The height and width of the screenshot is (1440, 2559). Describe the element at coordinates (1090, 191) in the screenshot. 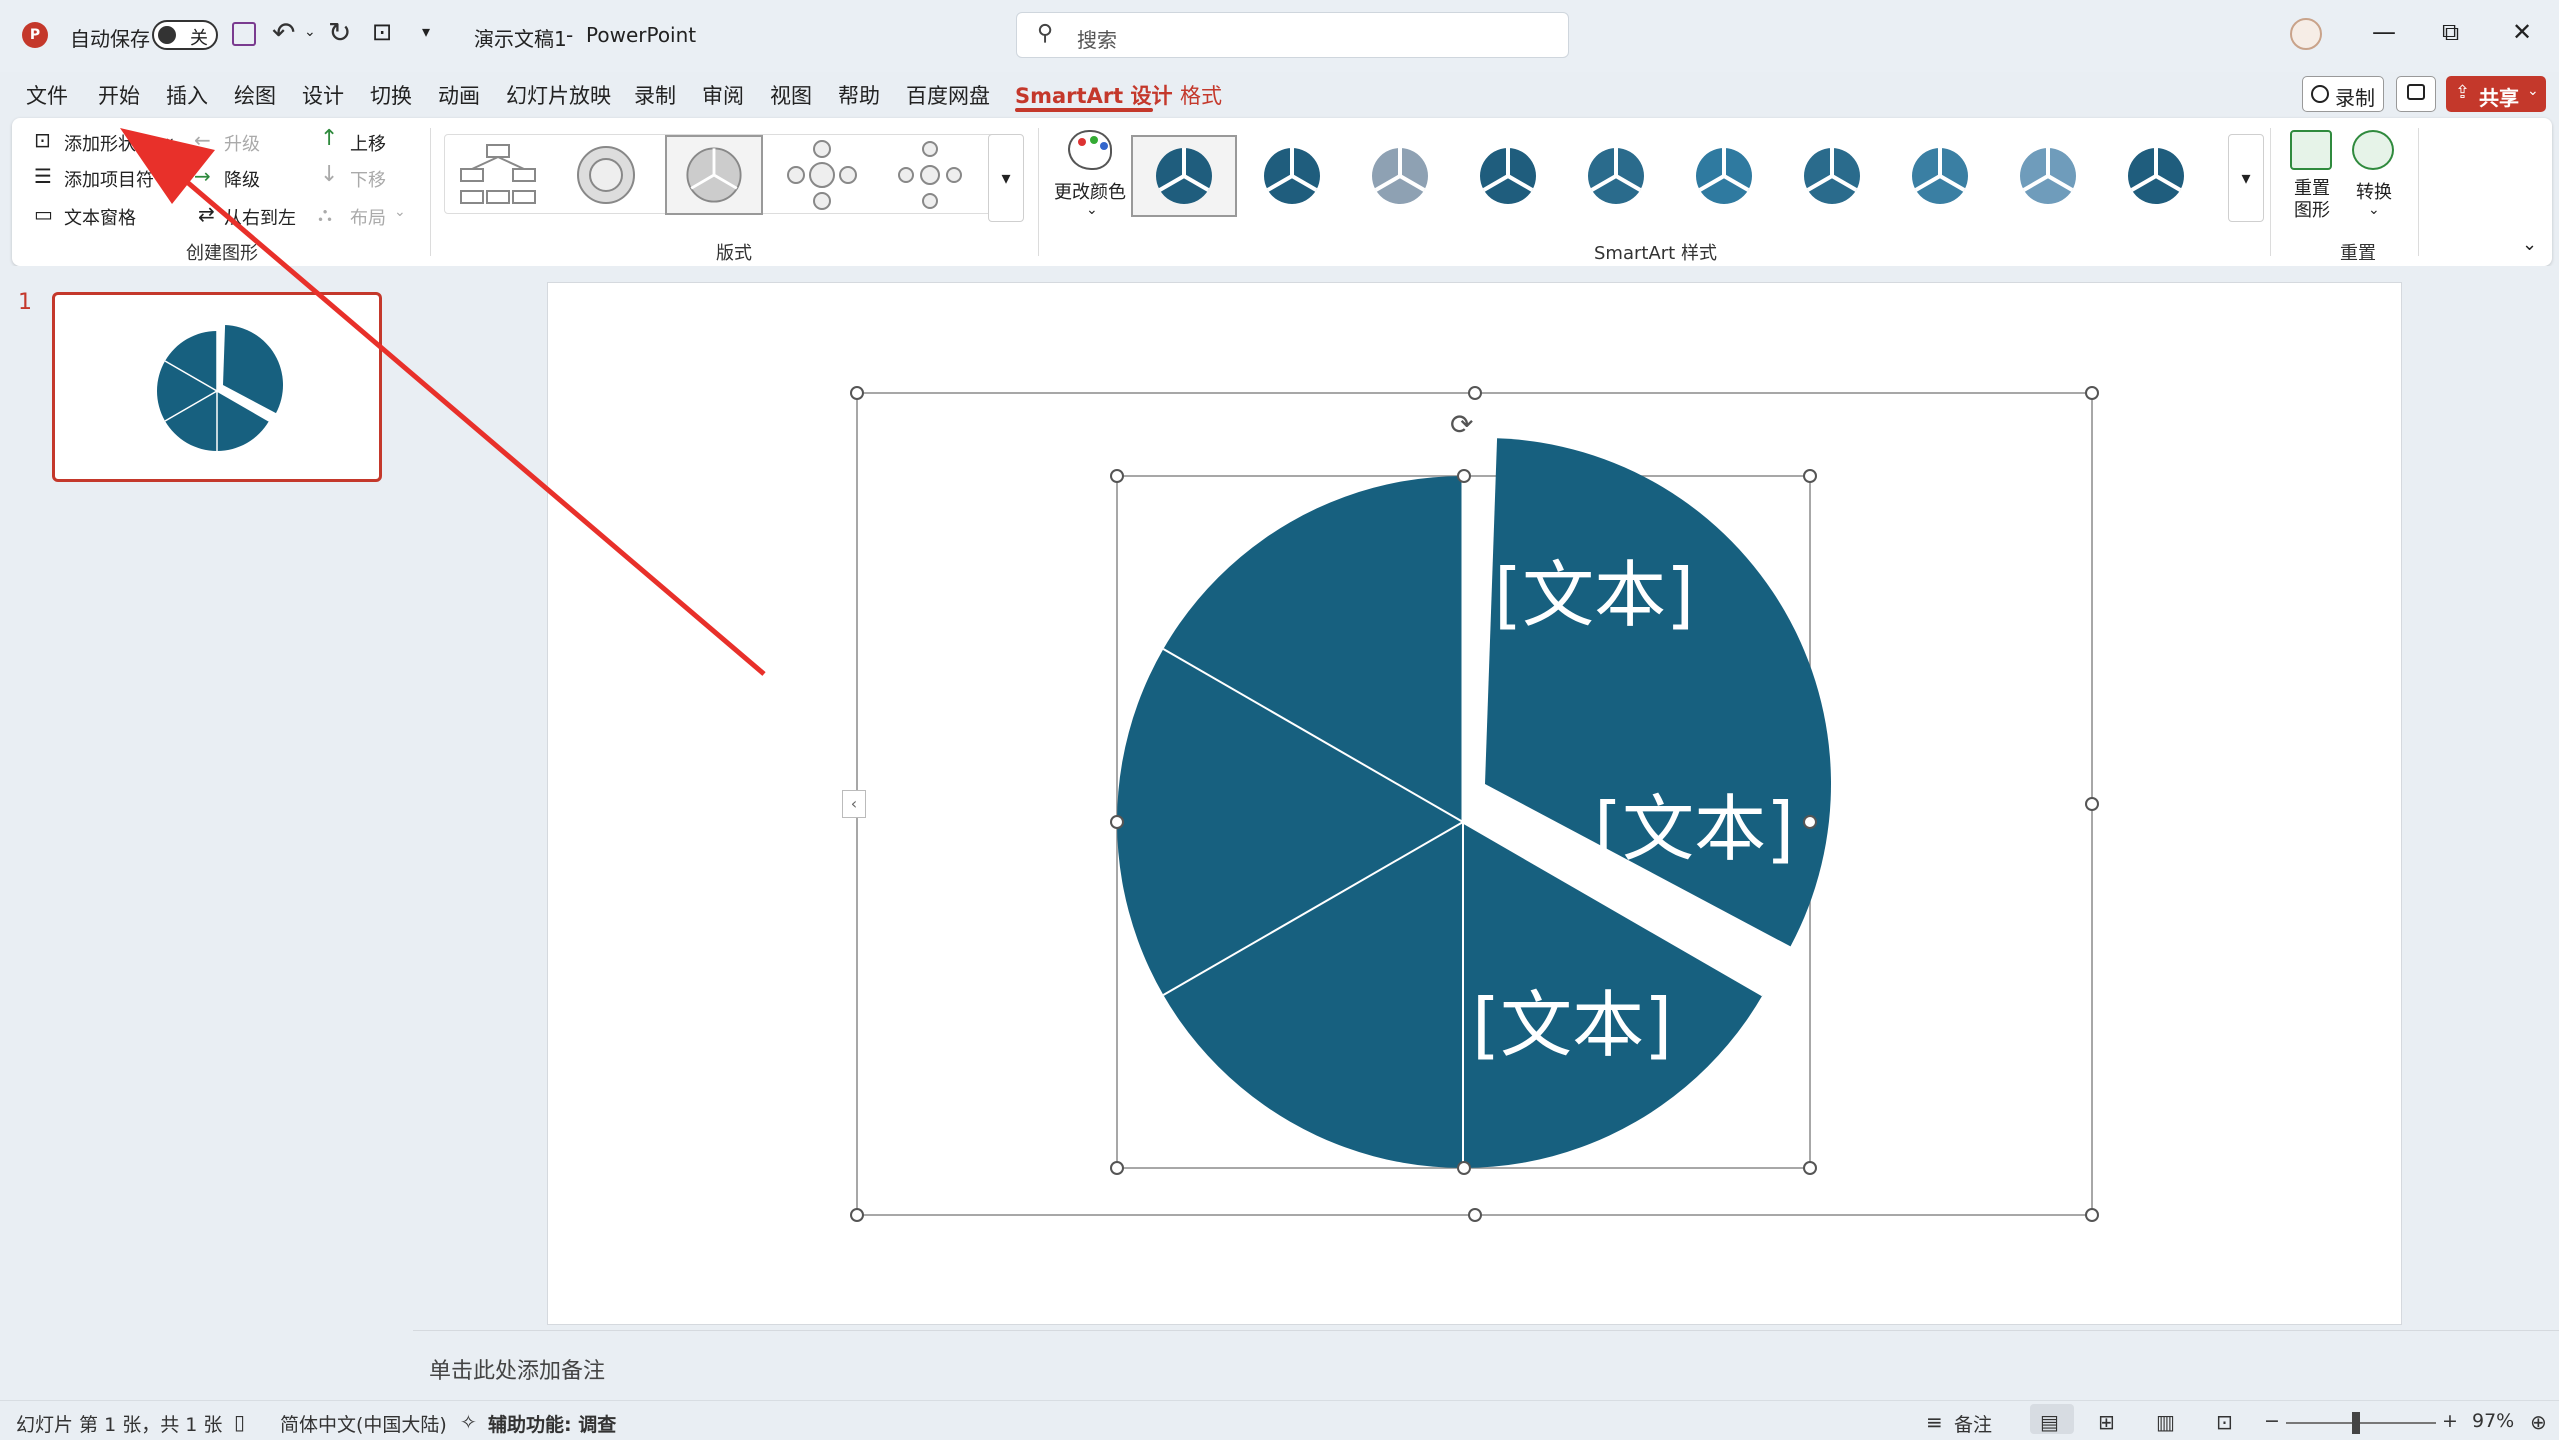

I see `change-colors-button: 更改颜色` at that location.